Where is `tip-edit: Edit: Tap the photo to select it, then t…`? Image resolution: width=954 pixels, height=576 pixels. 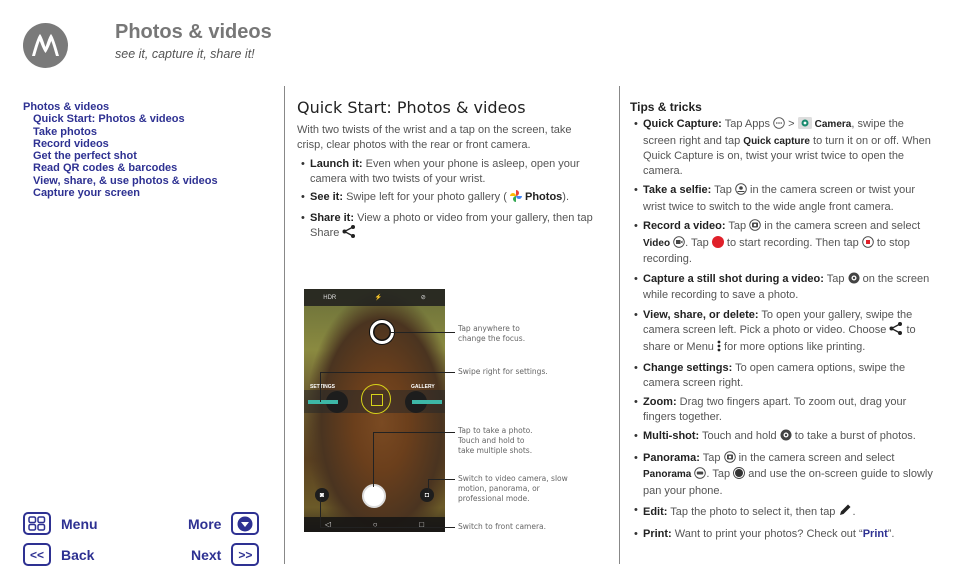
tip-edit: Edit: Tap the photo to select it, then t… is located at coordinates (783, 512).